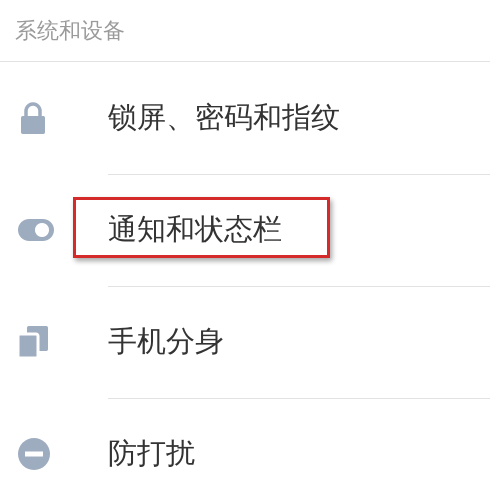 The width and height of the screenshot is (490, 490). What do you see at coordinates (33, 118) in the screenshot?
I see `lock-icon` at bounding box center [33, 118].